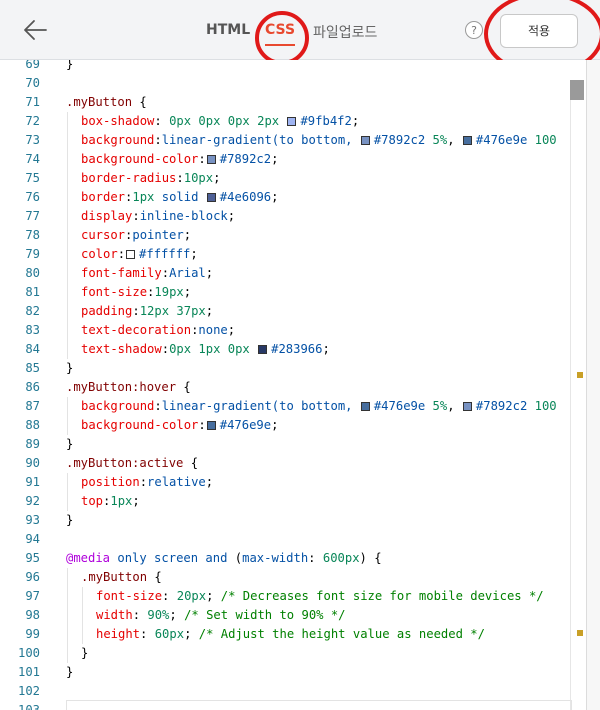  Describe the element at coordinates (139, 102) in the screenshot. I see `code-token: {` at that location.